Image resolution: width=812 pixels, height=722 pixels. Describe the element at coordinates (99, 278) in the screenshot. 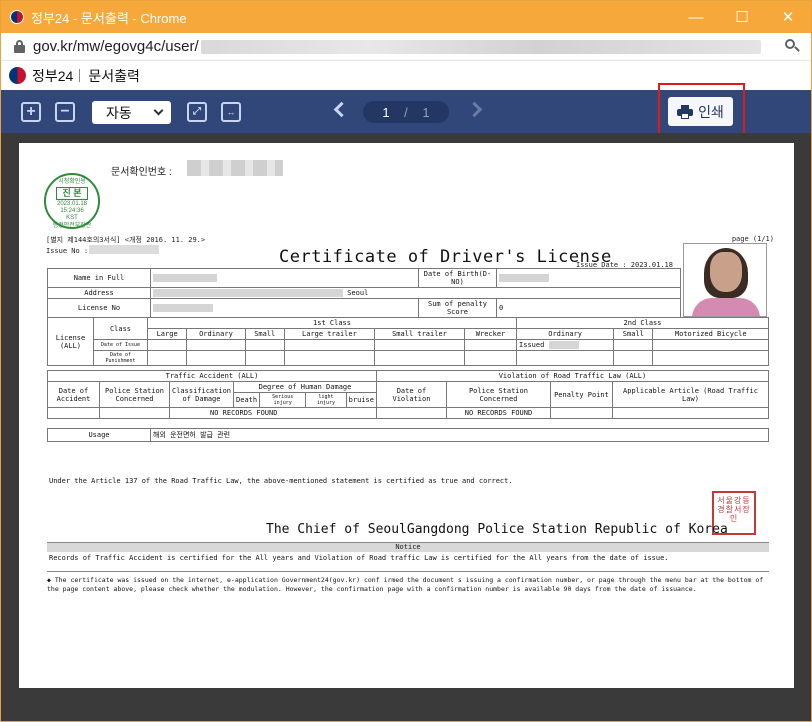

I see `name-label: Name in Full` at that location.